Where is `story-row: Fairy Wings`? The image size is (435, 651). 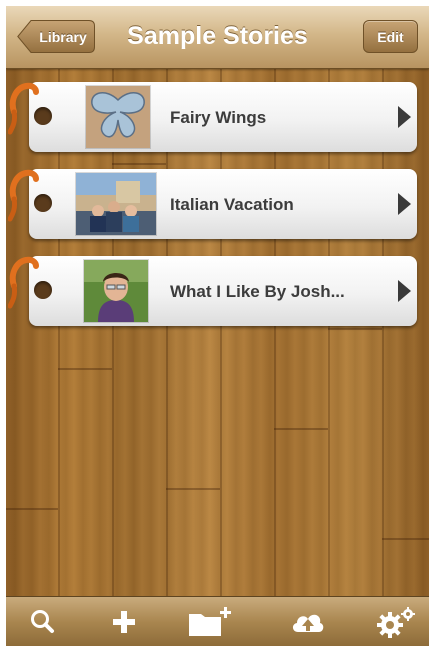 story-row: Fairy Wings is located at coordinates (223, 117).